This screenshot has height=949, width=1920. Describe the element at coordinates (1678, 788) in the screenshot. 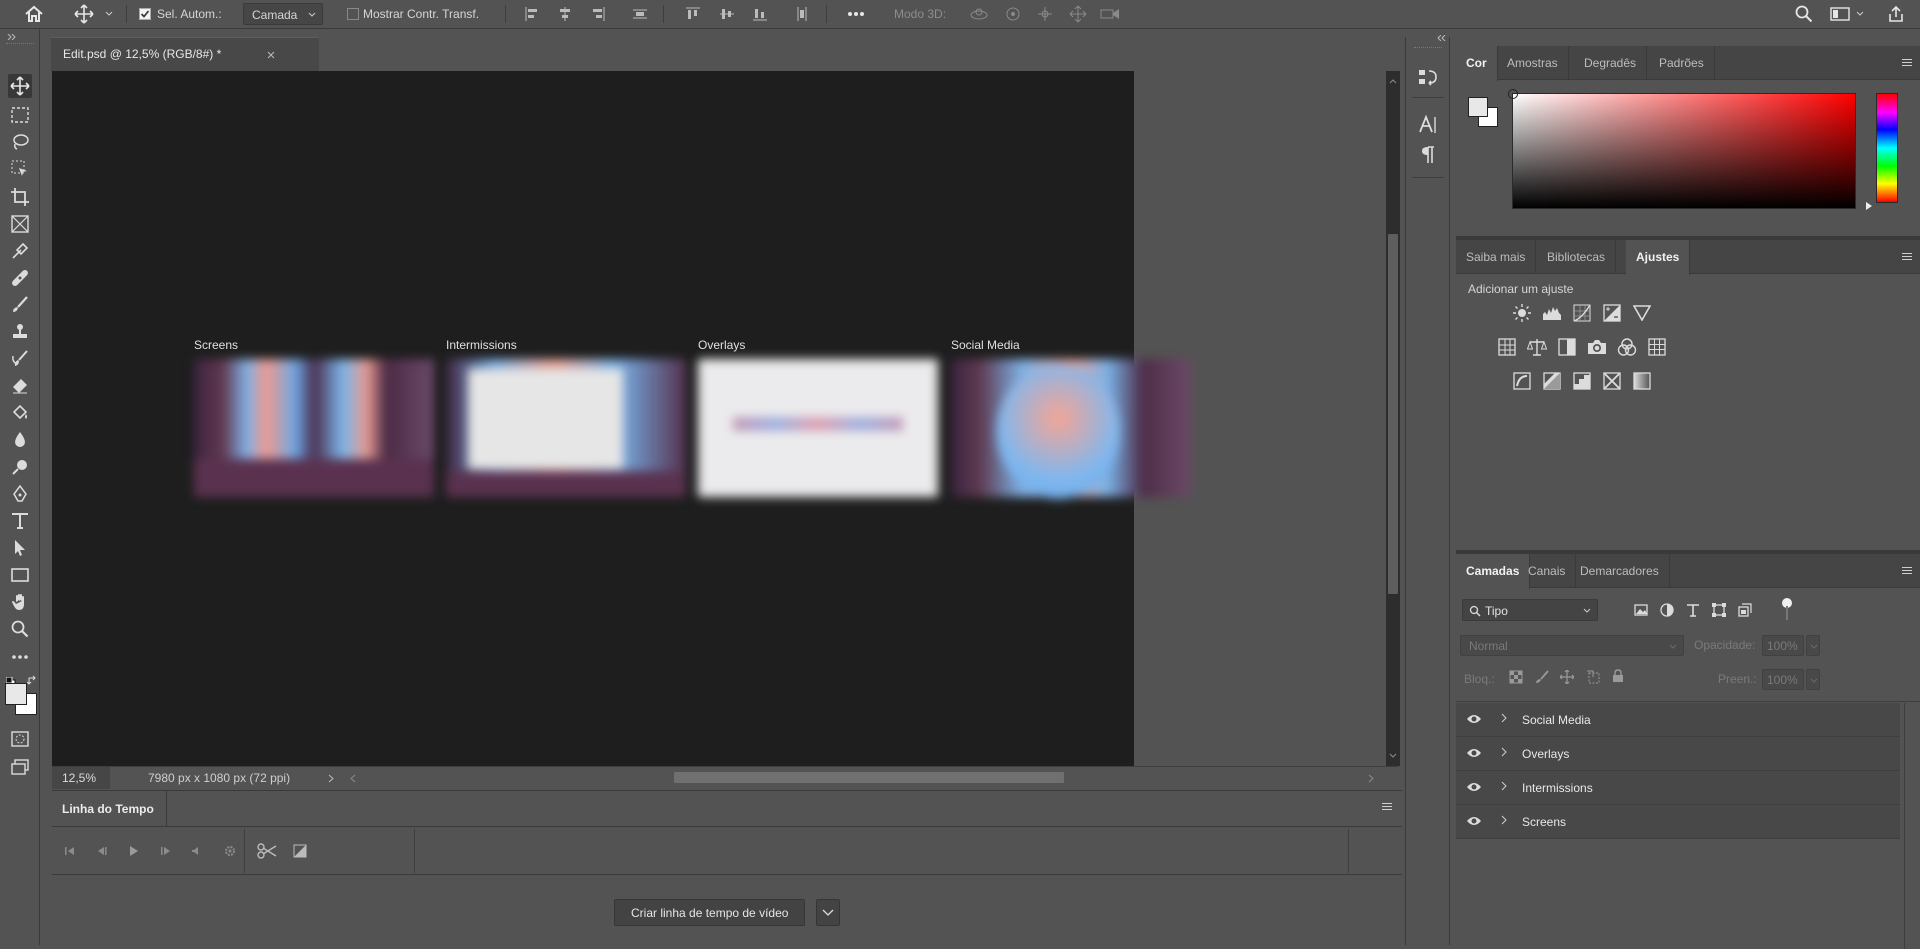

I see `layer-row: Intermissions` at that location.